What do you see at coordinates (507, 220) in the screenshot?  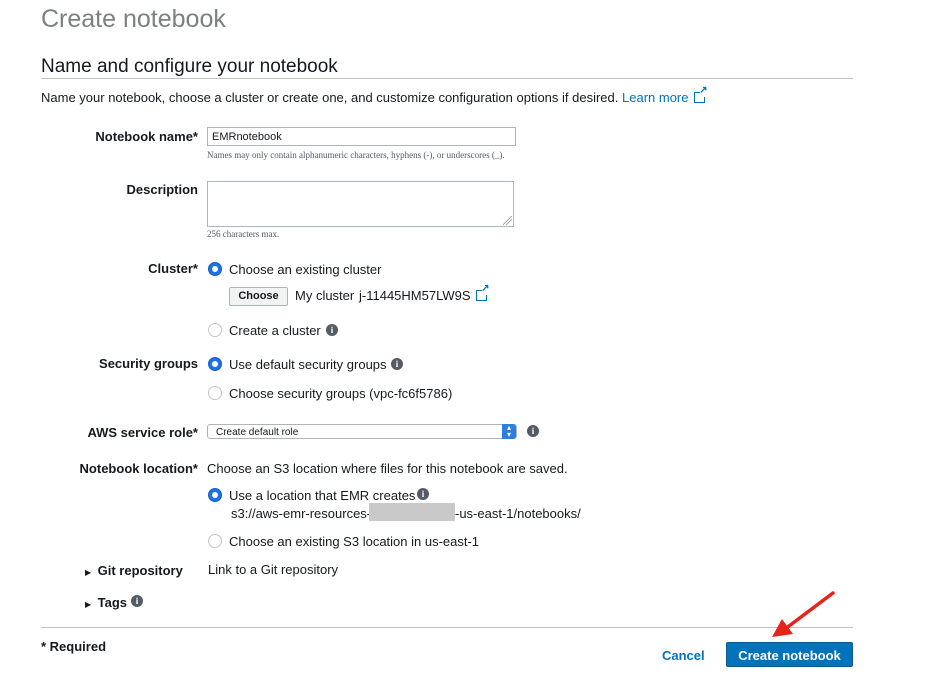 I see `resize-grip-icon` at bounding box center [507, 220].